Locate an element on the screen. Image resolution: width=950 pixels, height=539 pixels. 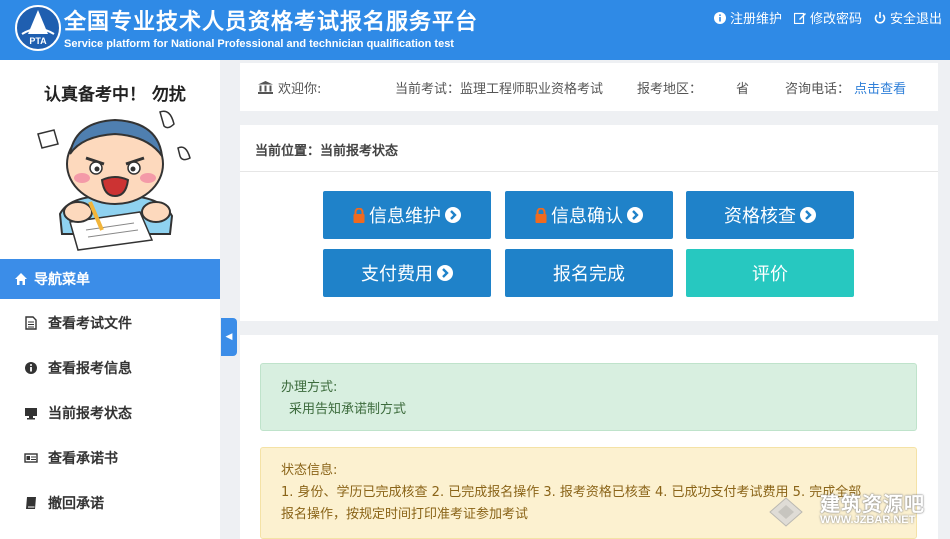
change-password-link: 修改密码 is located at coordinates (827, 17).